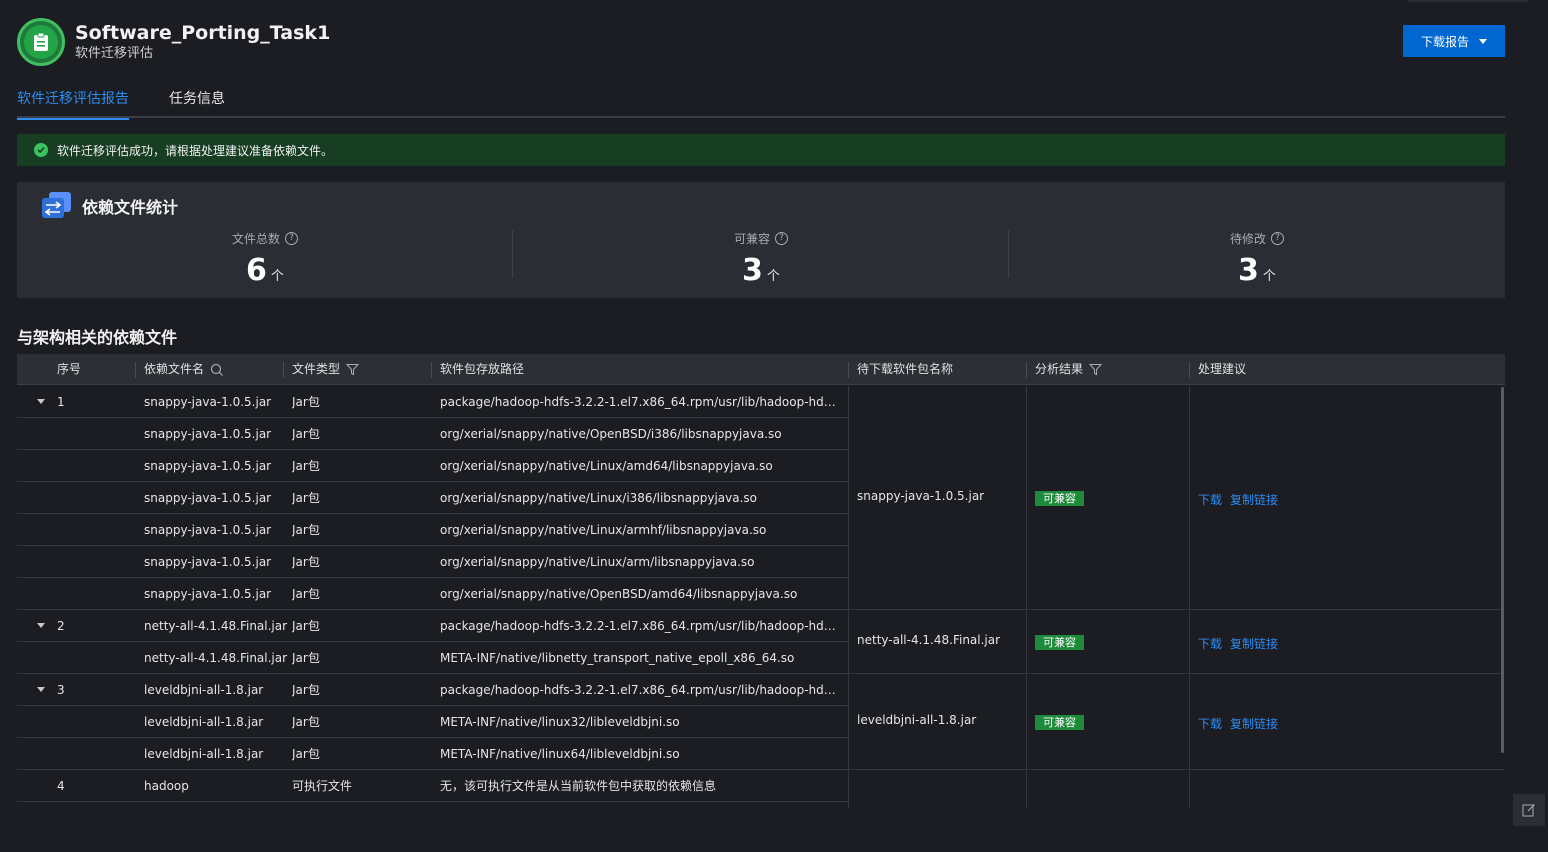  Describe the element at coordinates (1529, 810) in the screenshot. I see `feedback-button` at that location.